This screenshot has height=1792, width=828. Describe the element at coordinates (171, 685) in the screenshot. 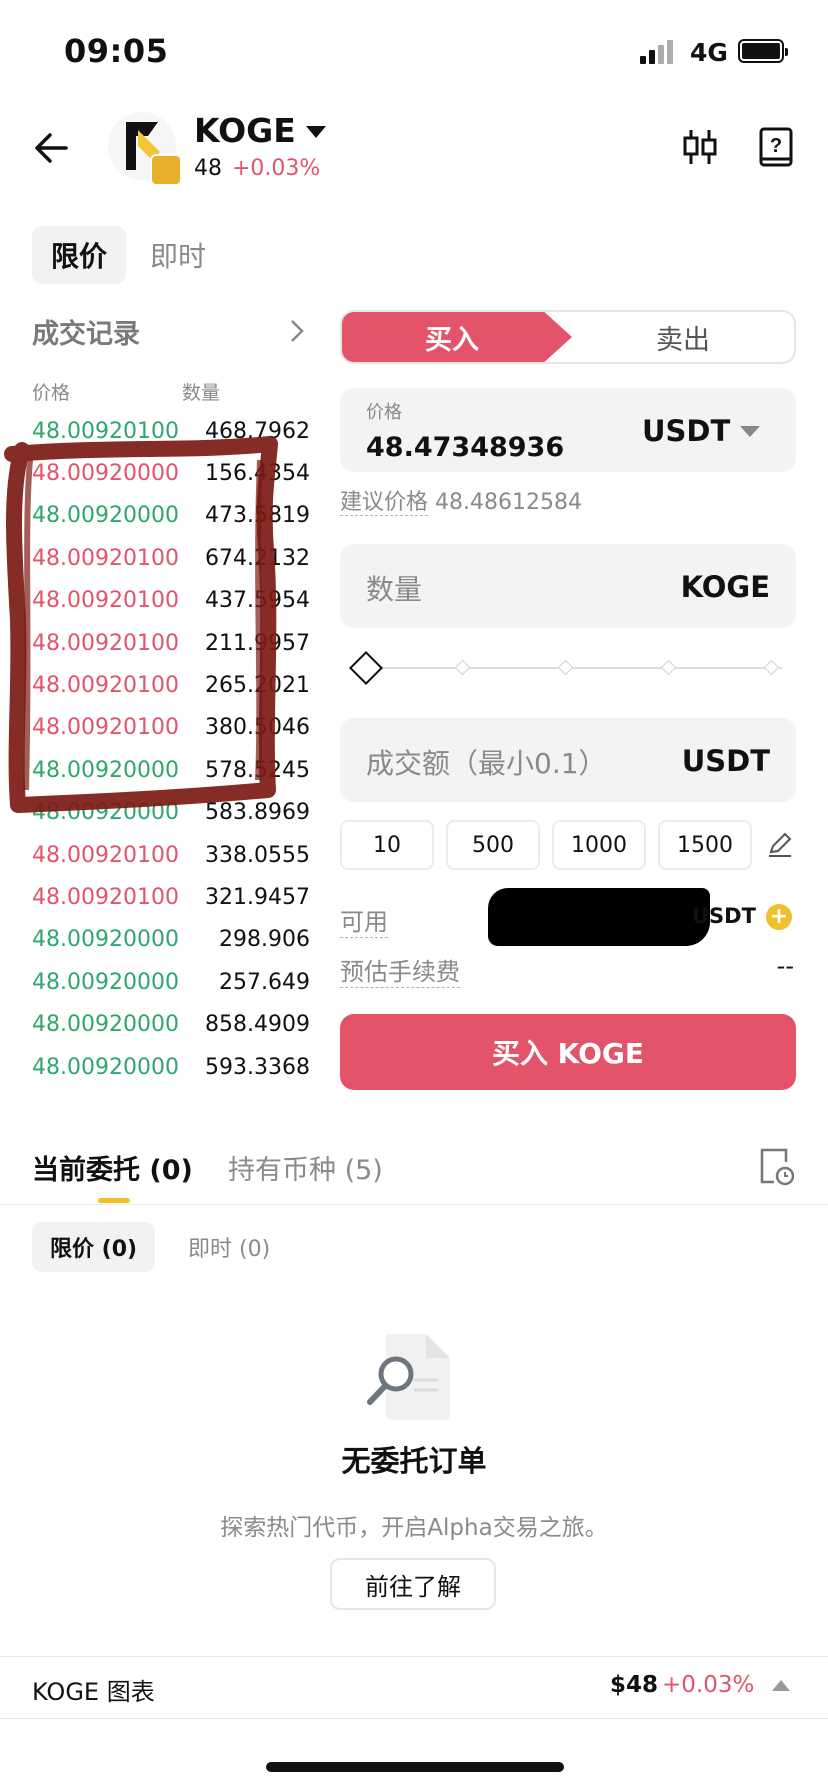

I see `trade-row: 48.00920100 265.2021` at that location.